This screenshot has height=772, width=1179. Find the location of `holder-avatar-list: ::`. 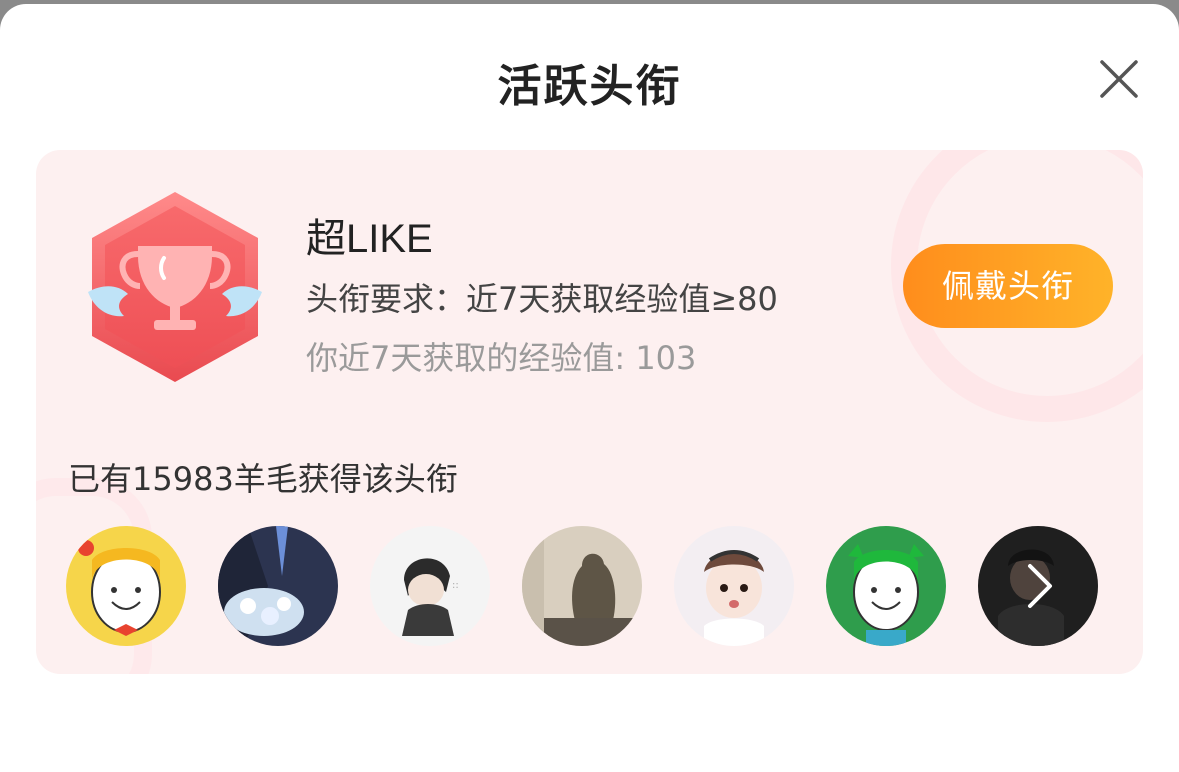

holder-avatar-list: :: is located at coordinates (596, 586).